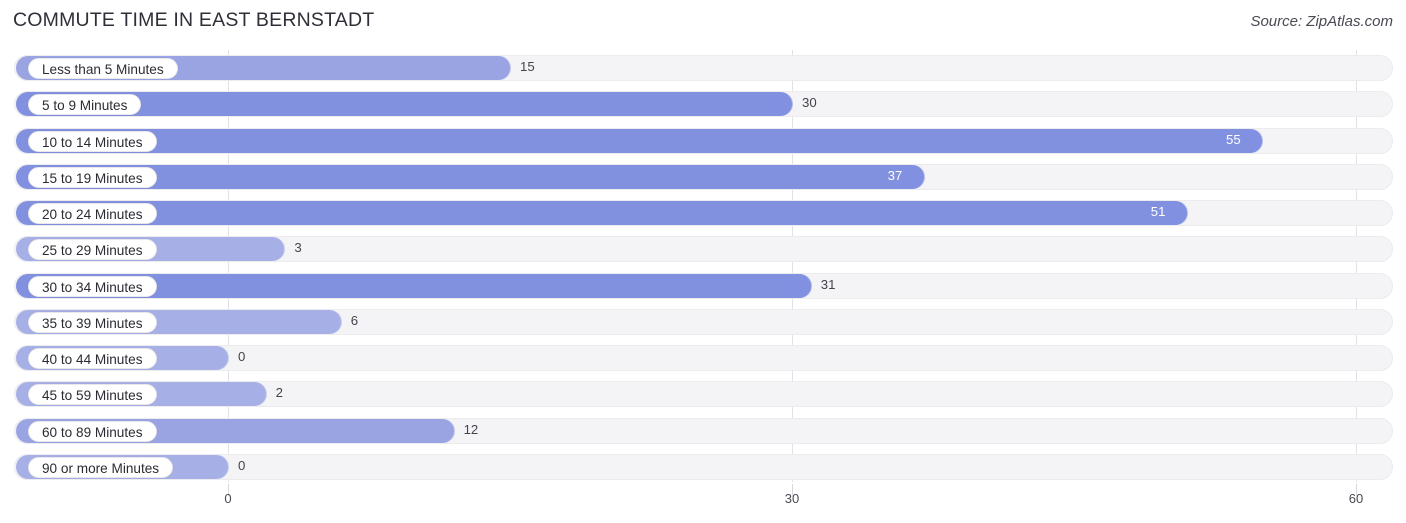  Describe the element at coordinates (895, 175) in the screenshot. I see `bar-value-label: 37` at that location.